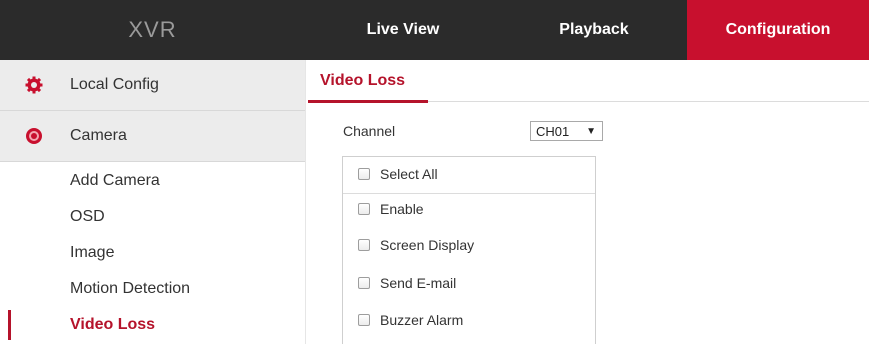 The height and width of the screenshot is (344, 869). I want to click on screen-display-label: Screen Display, so click(427, 245).